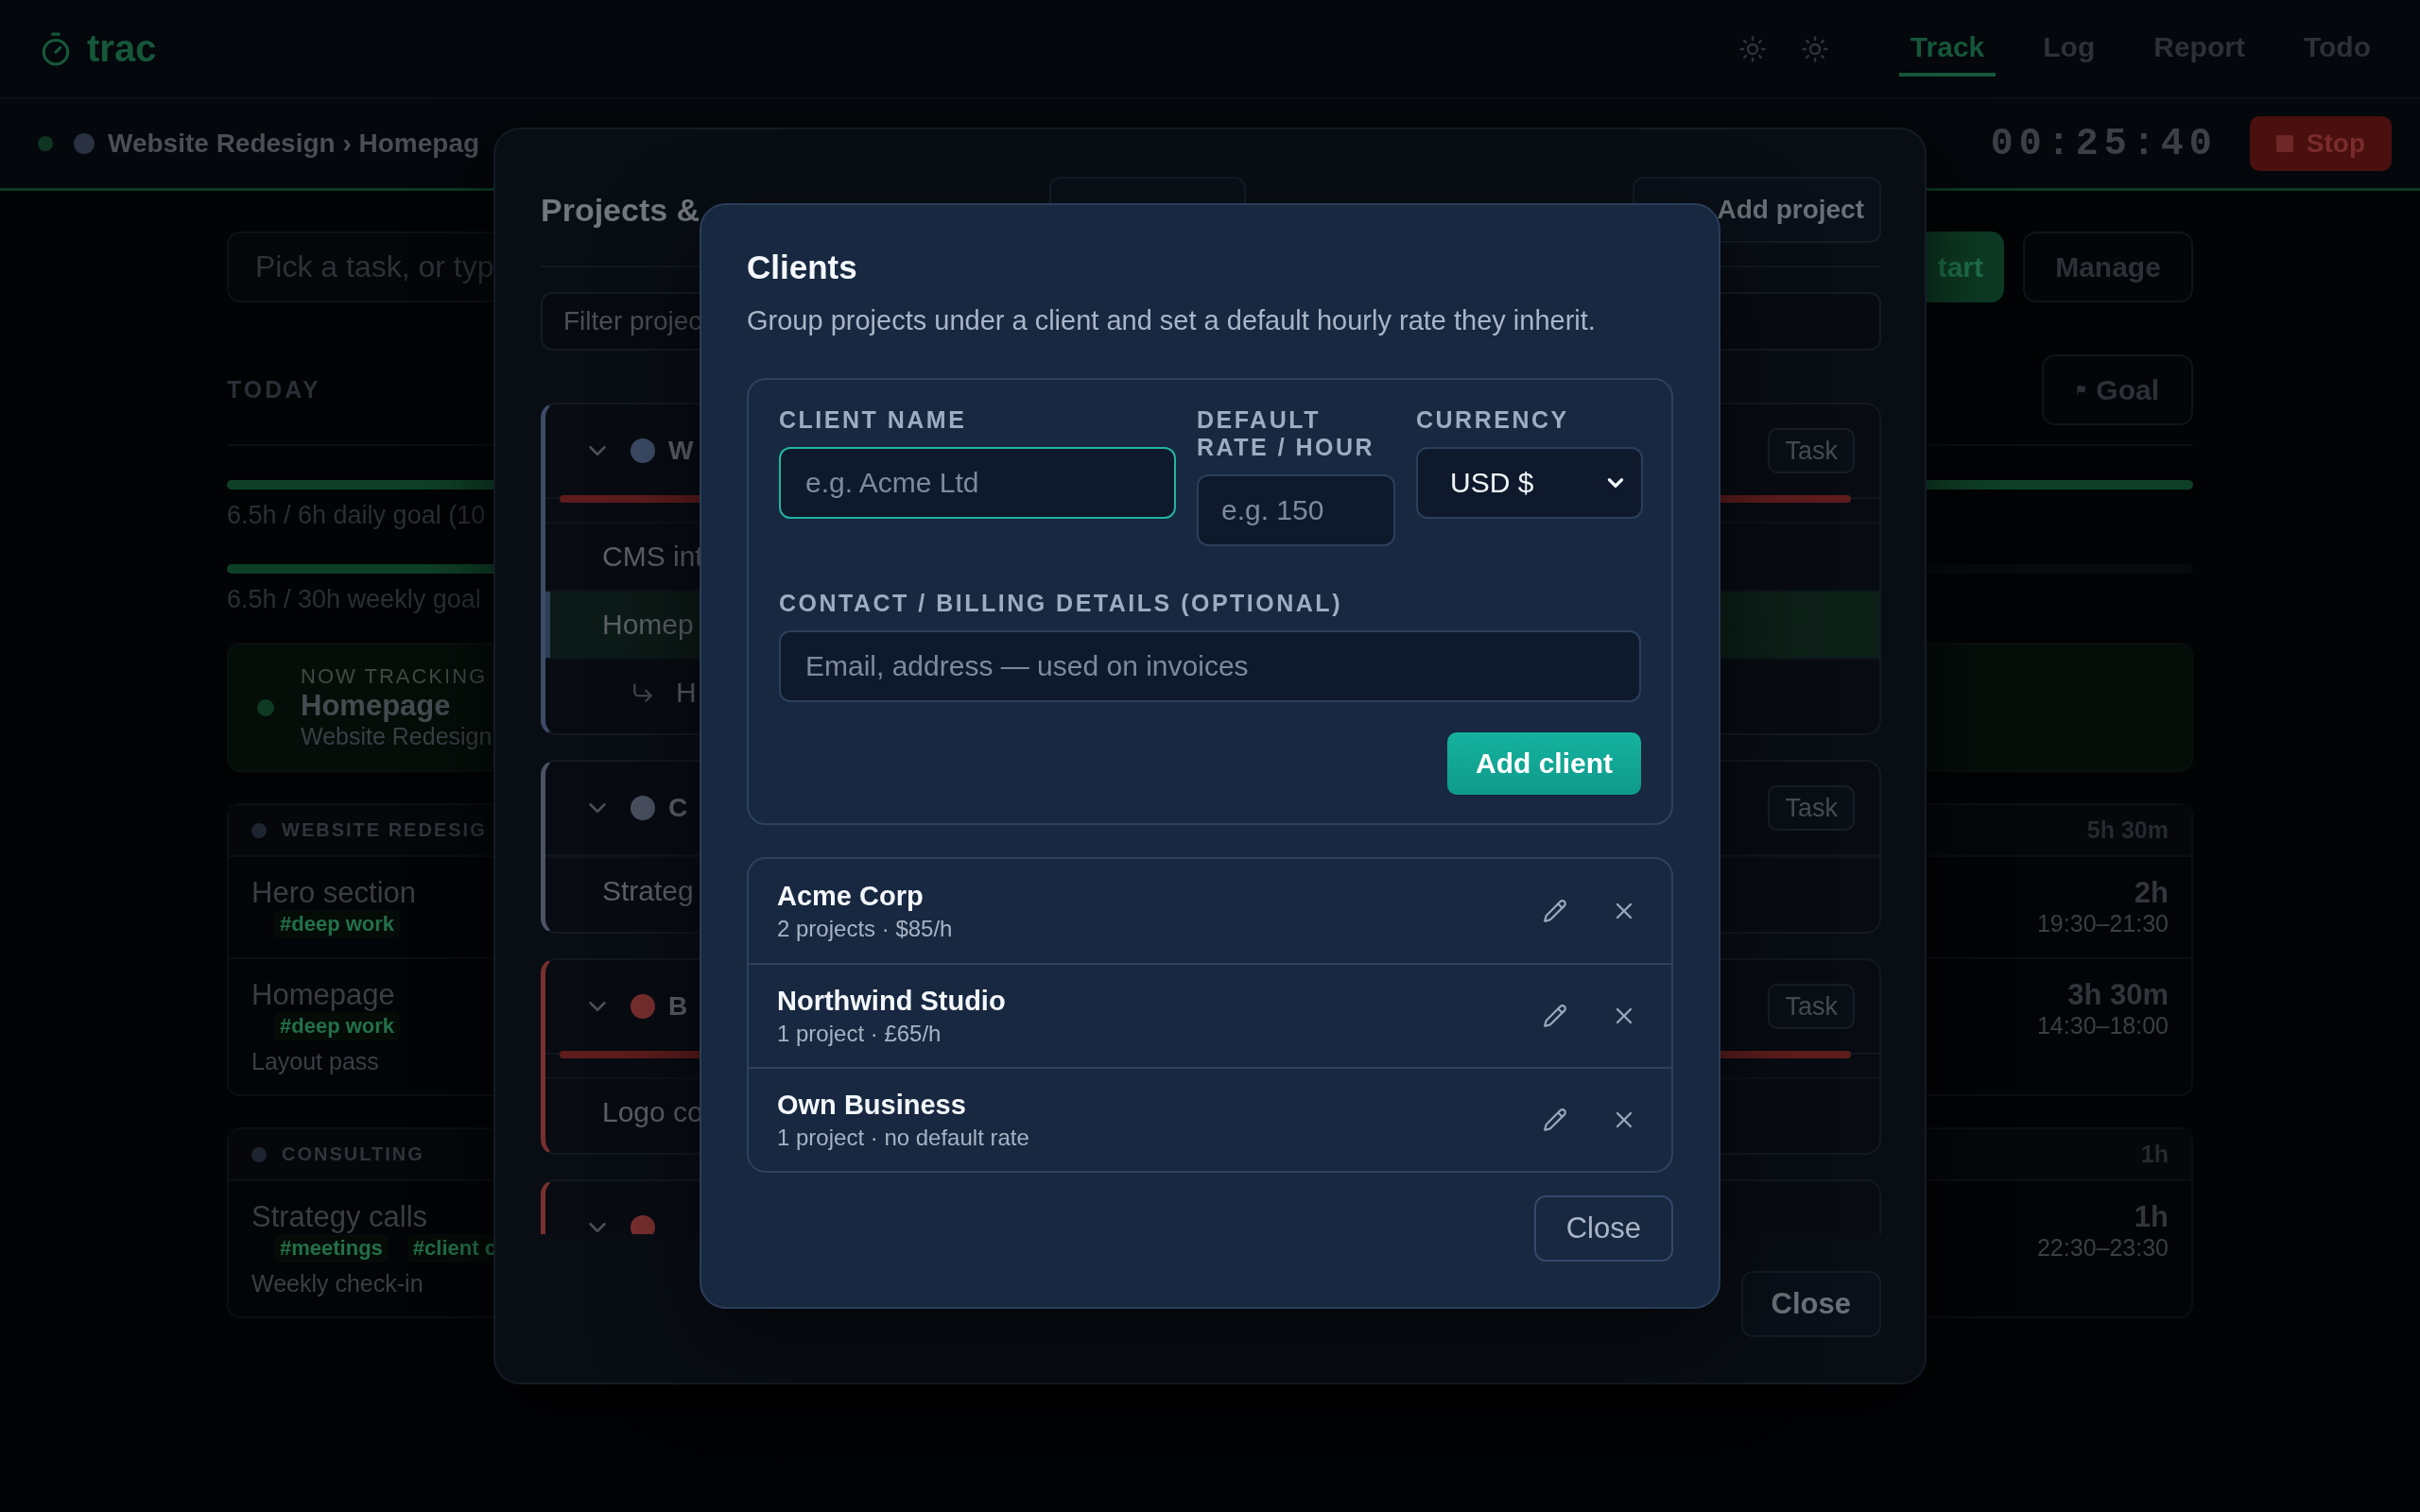 The height and width of the screenshot is (1512, 2420). What do you see at coordinates (2103, 923) in the screenshot?
I see `entry-time: 19:30–21:30` at bounding box center [2103, 923].